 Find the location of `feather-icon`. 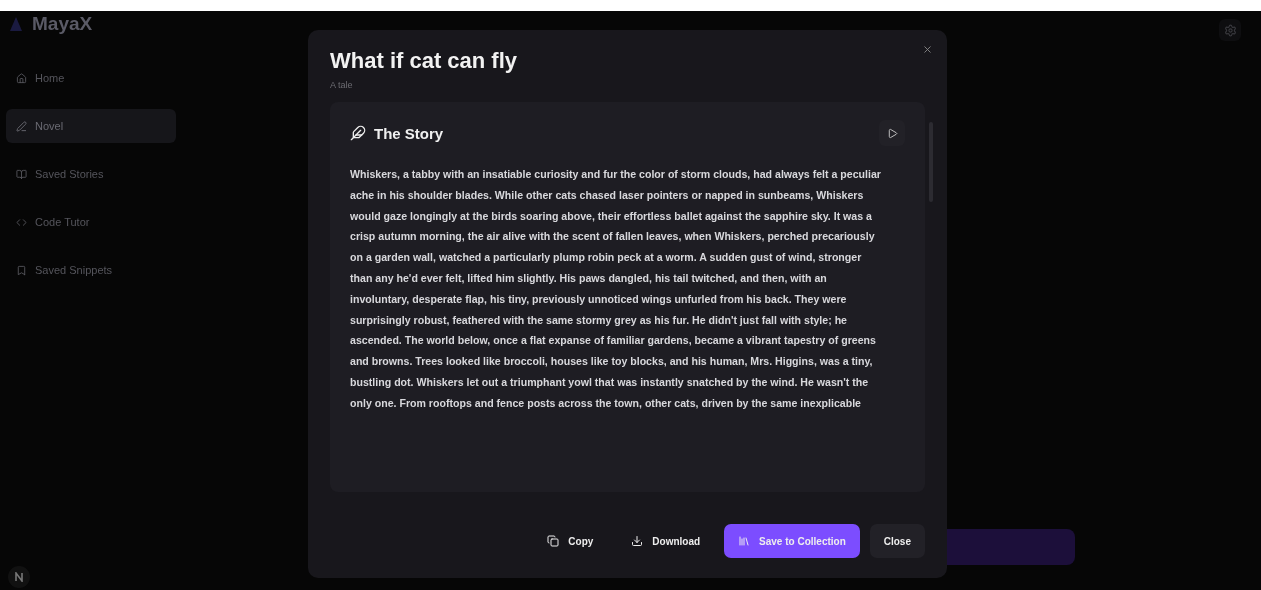

feather-icon is located at coordinates (358, 133).